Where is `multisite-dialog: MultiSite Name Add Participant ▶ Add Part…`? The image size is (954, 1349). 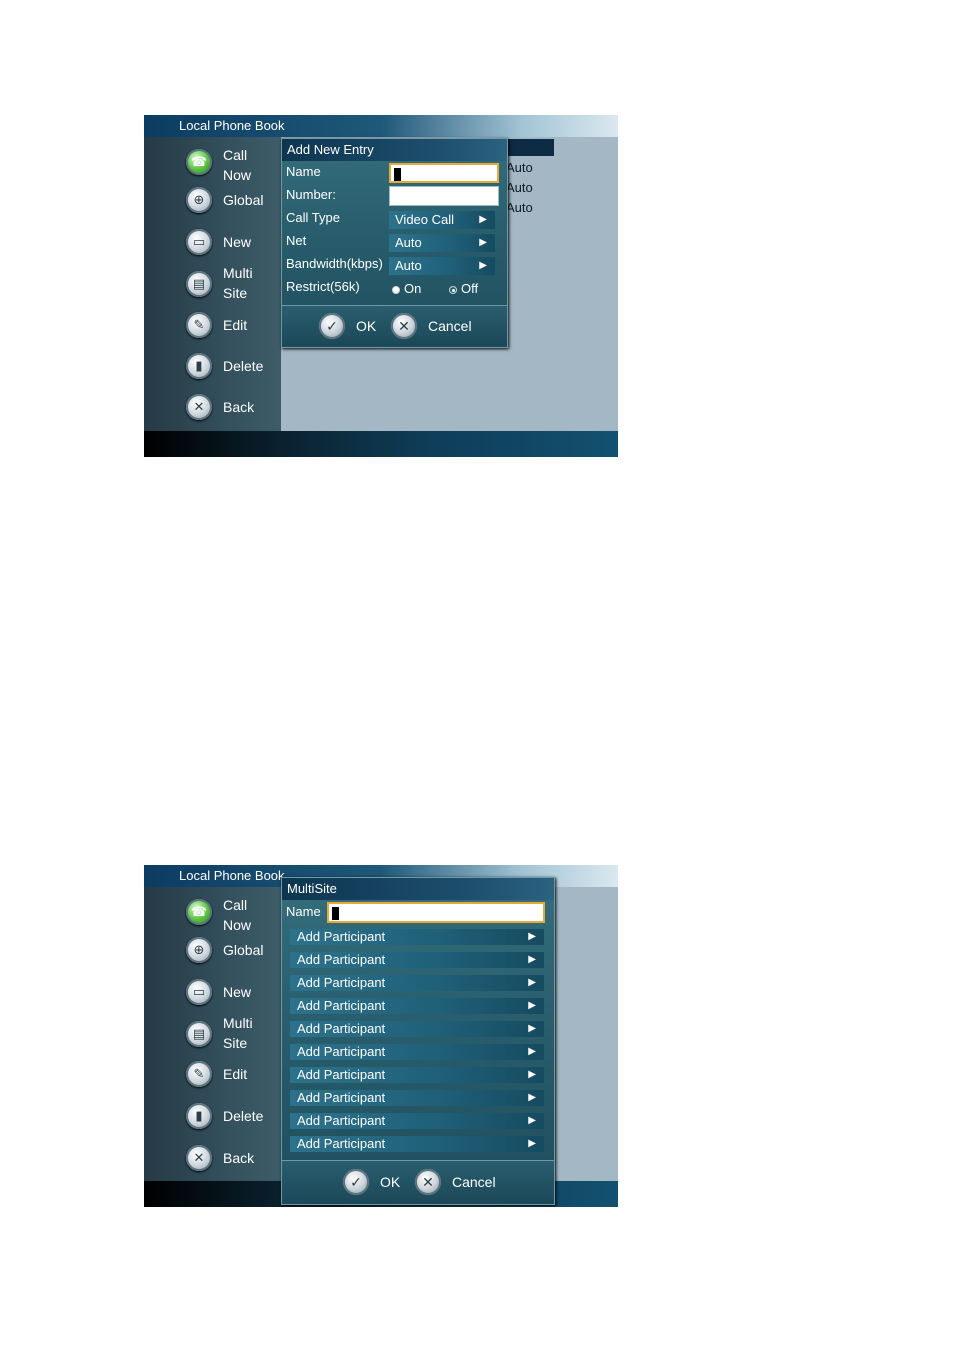 multisite-dialog: MultiSite Name Add Participant ▶ Add Part… is located at coordinates (418, 1041).